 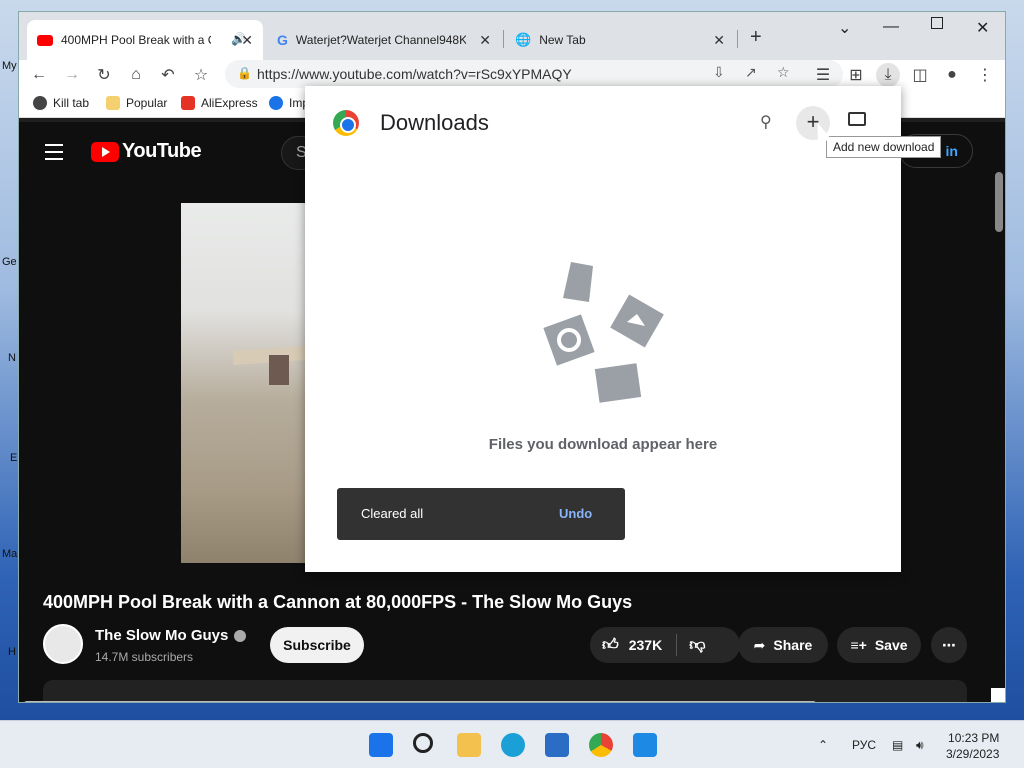 I want to click on reading-list-icon: ☰, so click(x=823, y=75).